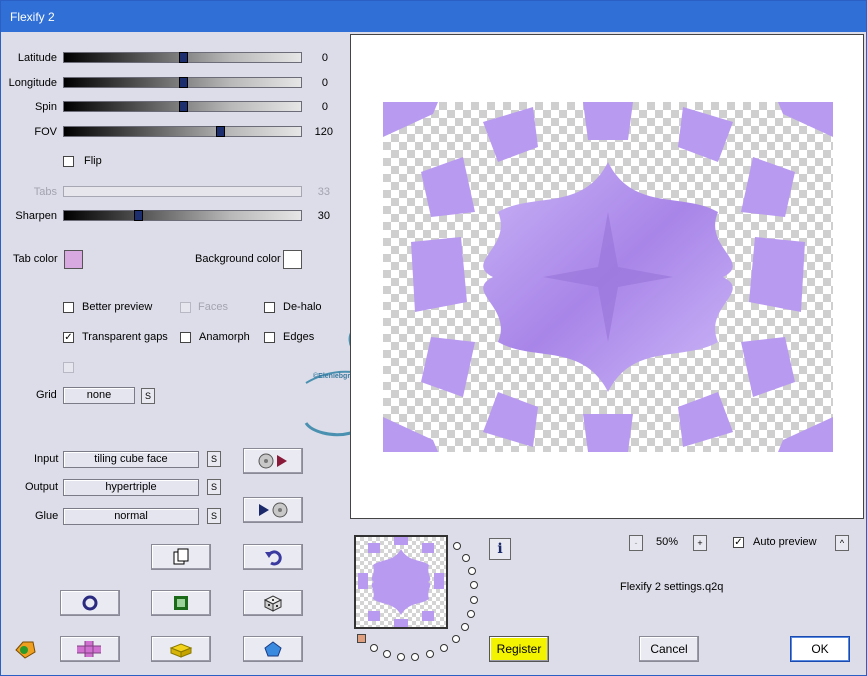  I want to click on glue-label: Glue, so click(47, 516).